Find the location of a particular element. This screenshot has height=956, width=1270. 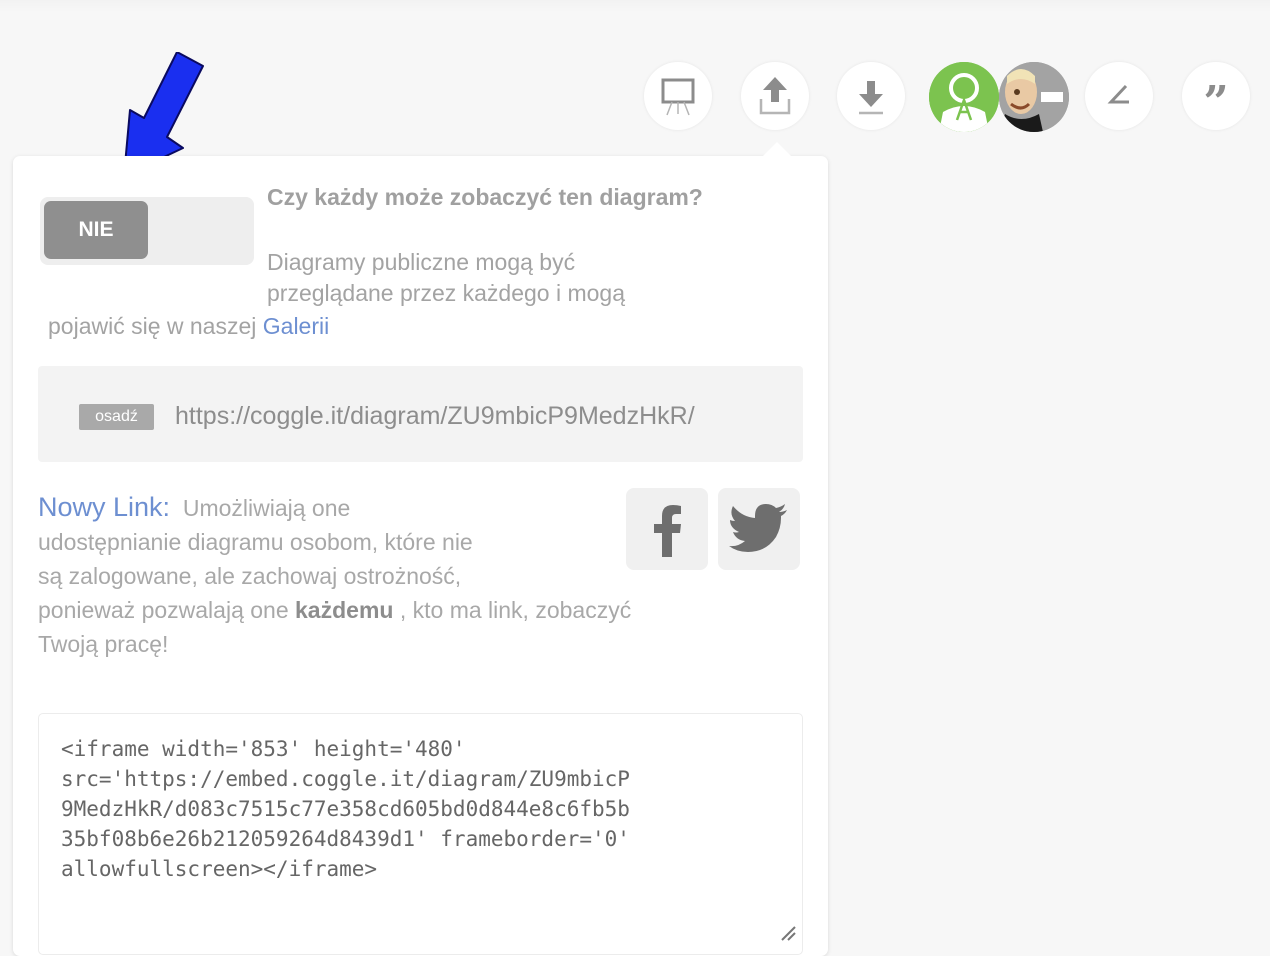

visibility-toggle: NIE is located at coordinates (147, 231).